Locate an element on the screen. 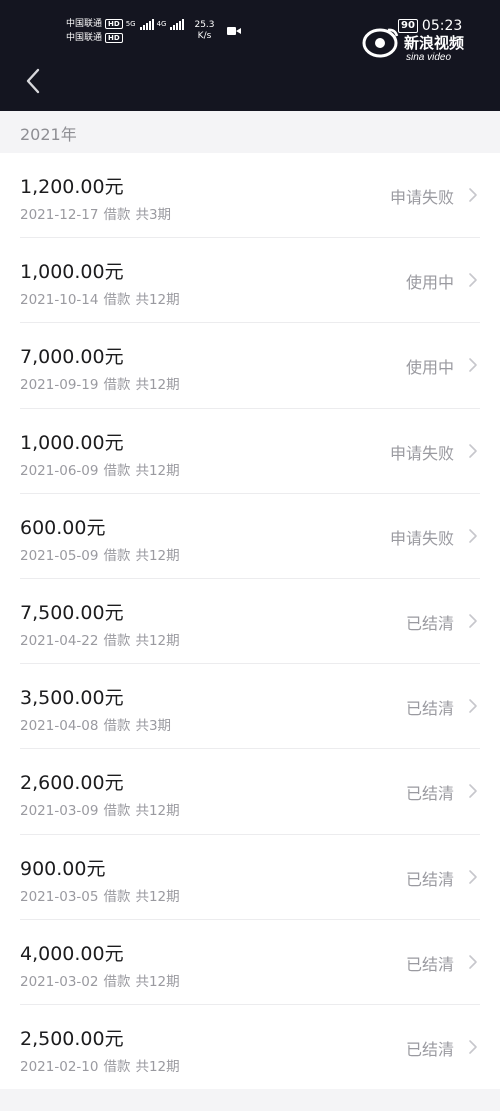 Image resolution: width=500 pixels, height=1111 pixels. loan-date: 2021-04-08 is located at coordinates (59, 726).